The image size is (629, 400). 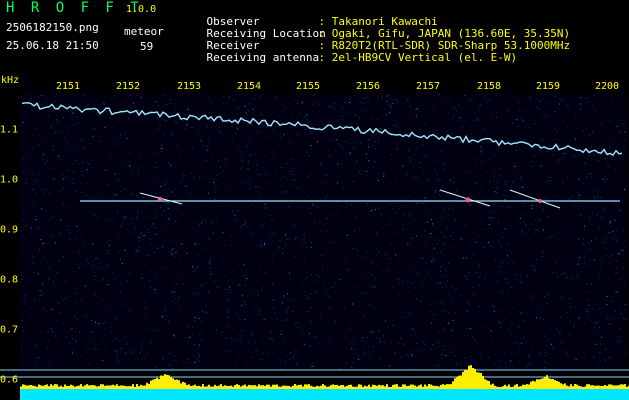 What do you see at coordinates (74, 8) in the screenshot?
I see `app-title: H R O F F T` at bounding box center [74, 8].